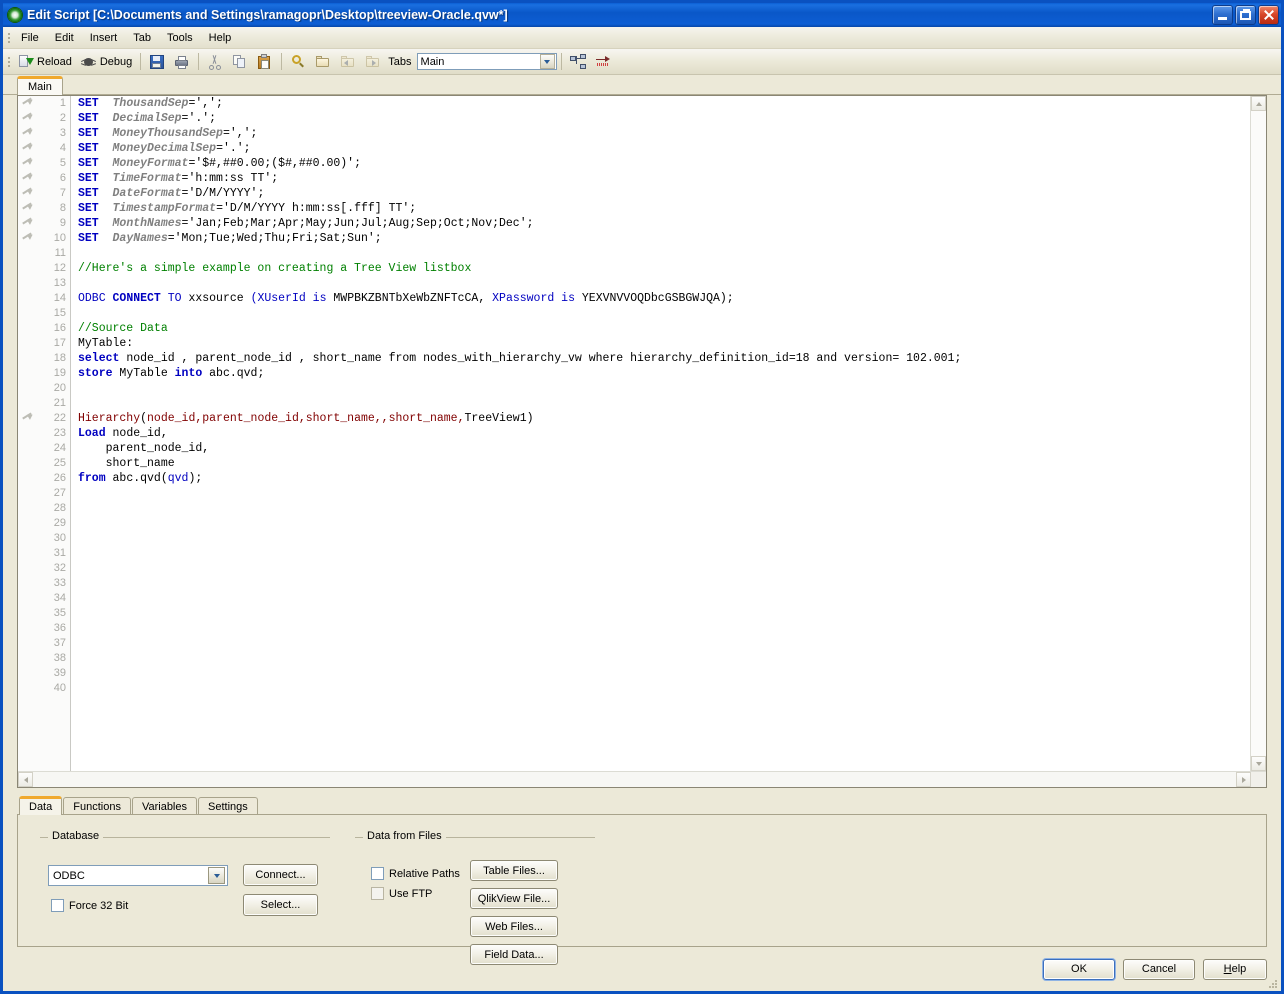 Image resolution: width=1284 pixels, height=994 pixels. Describe the element at coordinates (664, 478) in the screenshot. I see `code-line: from abc.qvd(qvd);` at that location.